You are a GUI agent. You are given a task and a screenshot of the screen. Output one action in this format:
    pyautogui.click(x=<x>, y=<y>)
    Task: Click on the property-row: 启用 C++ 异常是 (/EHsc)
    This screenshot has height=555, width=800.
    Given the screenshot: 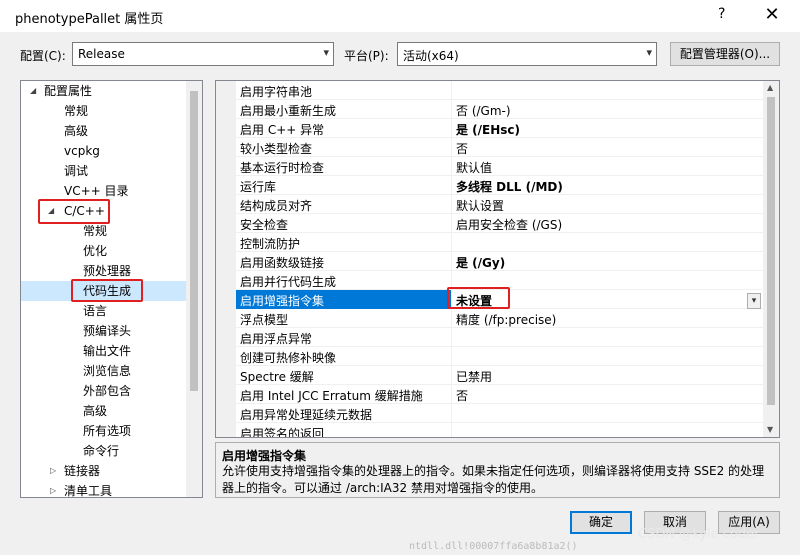 What is the action you would take?
    pyautogui.click(x=489, y=128)
    